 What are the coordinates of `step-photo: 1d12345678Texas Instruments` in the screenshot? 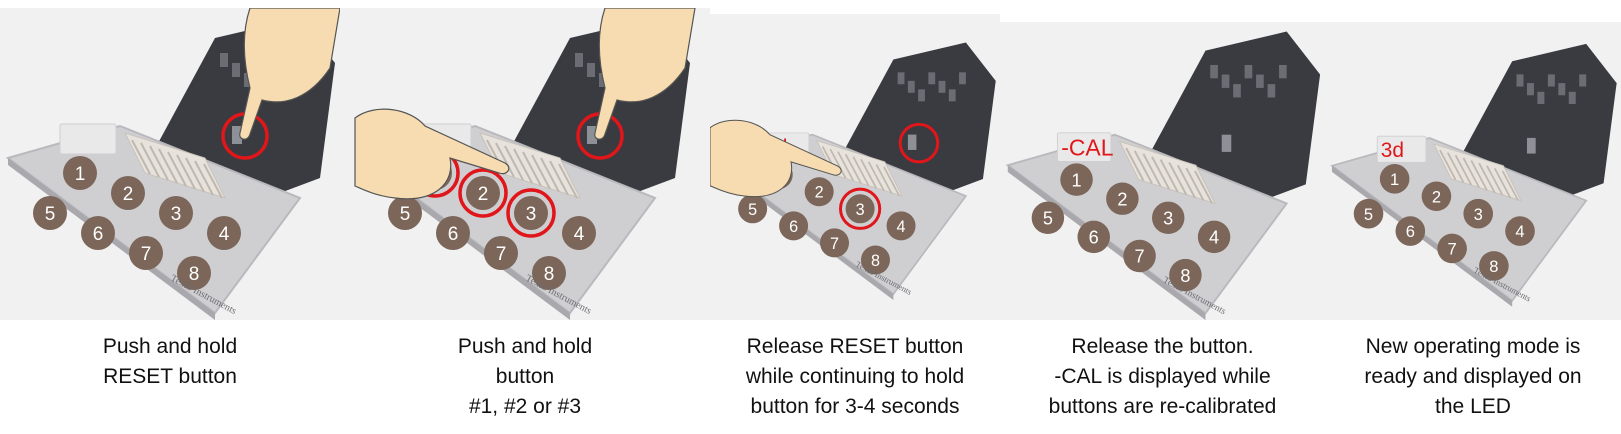 It's located at (855, 167).